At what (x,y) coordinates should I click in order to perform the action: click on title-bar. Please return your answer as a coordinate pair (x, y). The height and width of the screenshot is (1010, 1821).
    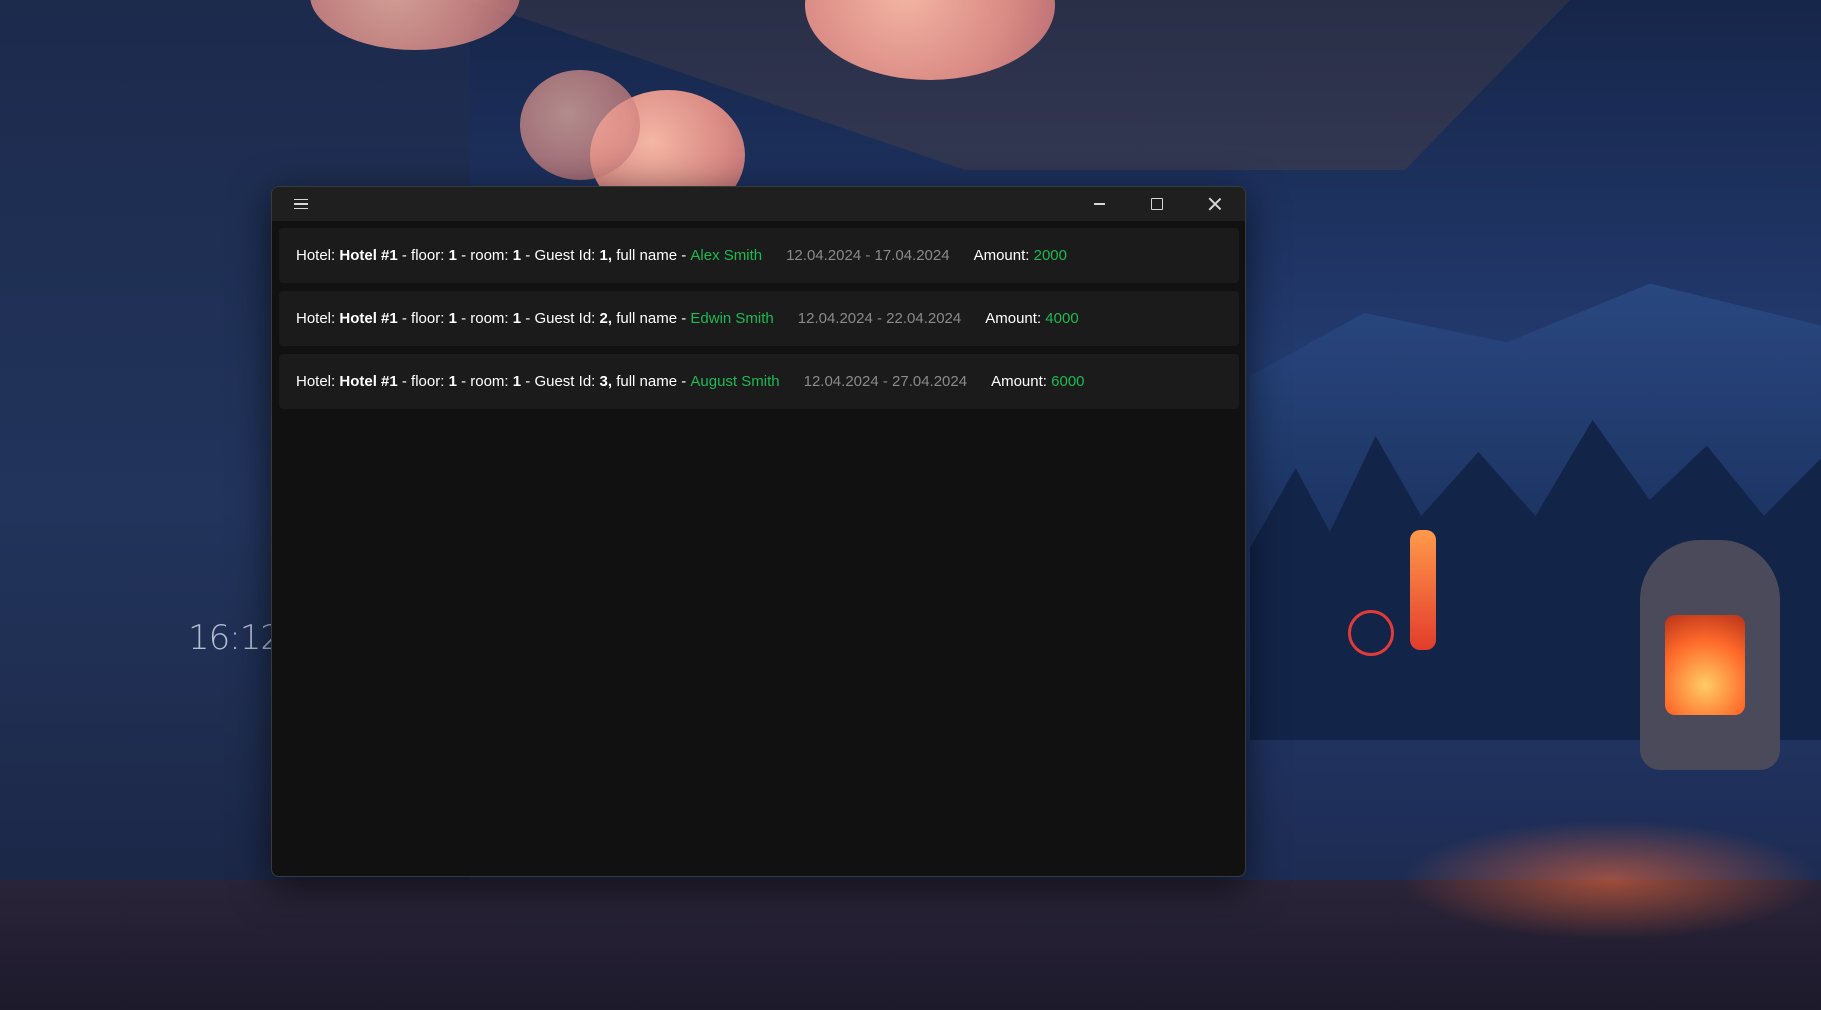
    Looking at the image, I should click on (758, 204).